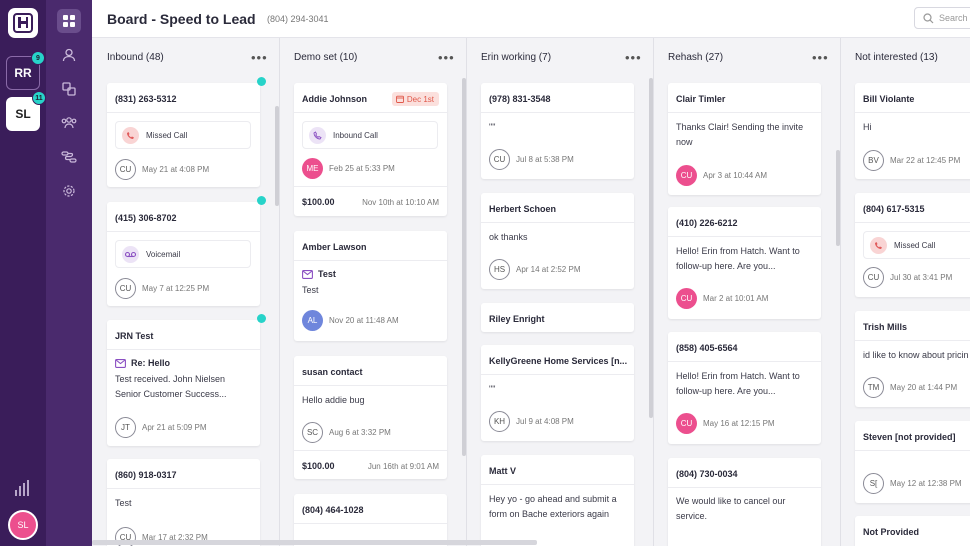 The height and width of the screenshot is (546, 970). Describe the element at coordinates (557, 317) in the screenshot. I see `lead-card: Riley Enright` at that location.